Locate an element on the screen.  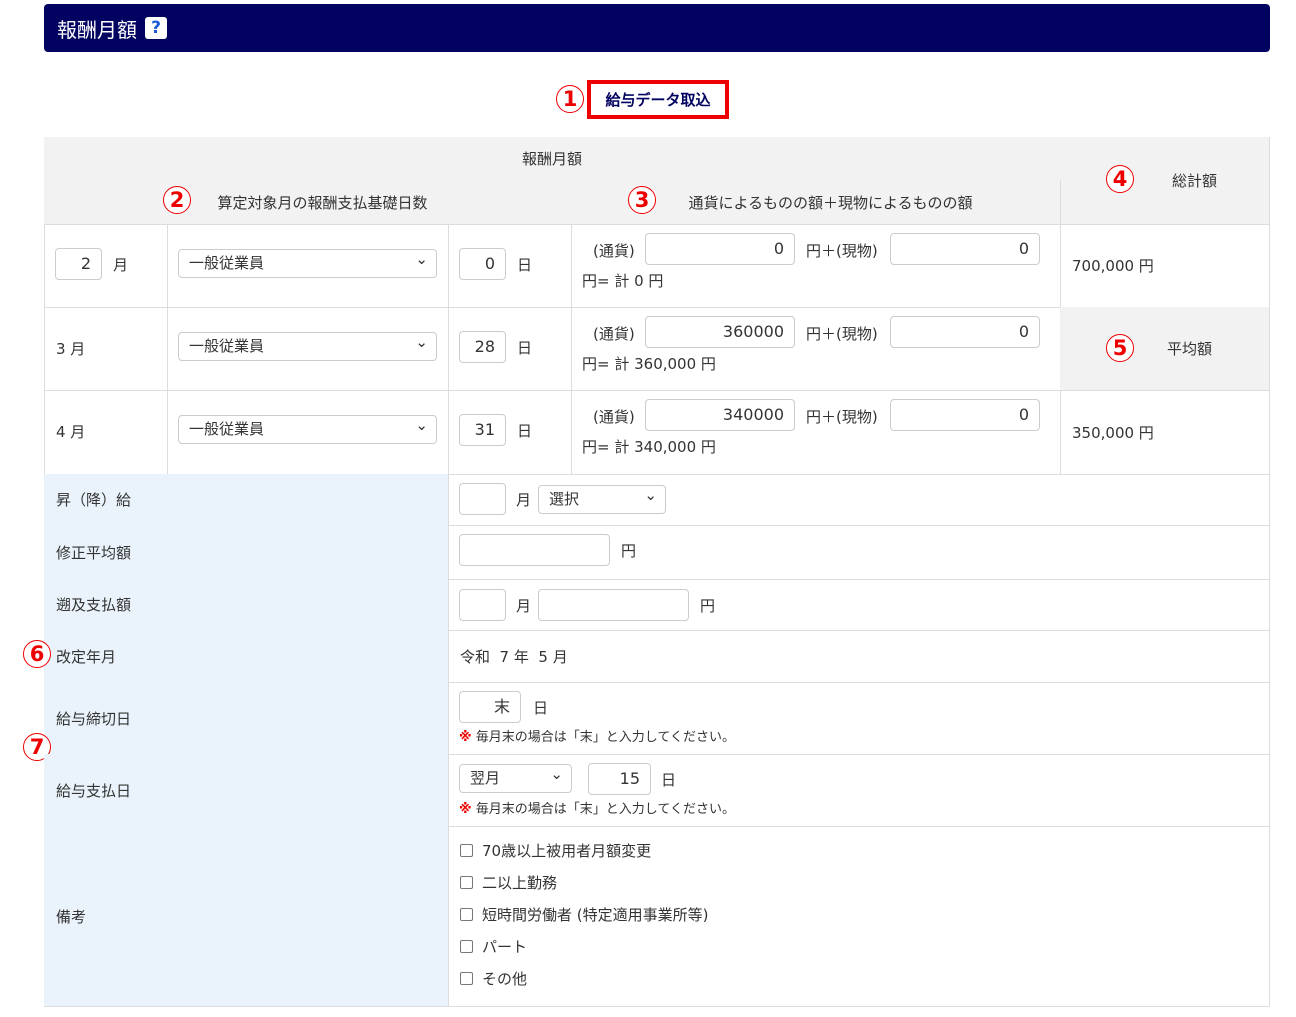
corrected-avg-input is located at coordinates (534, 550).